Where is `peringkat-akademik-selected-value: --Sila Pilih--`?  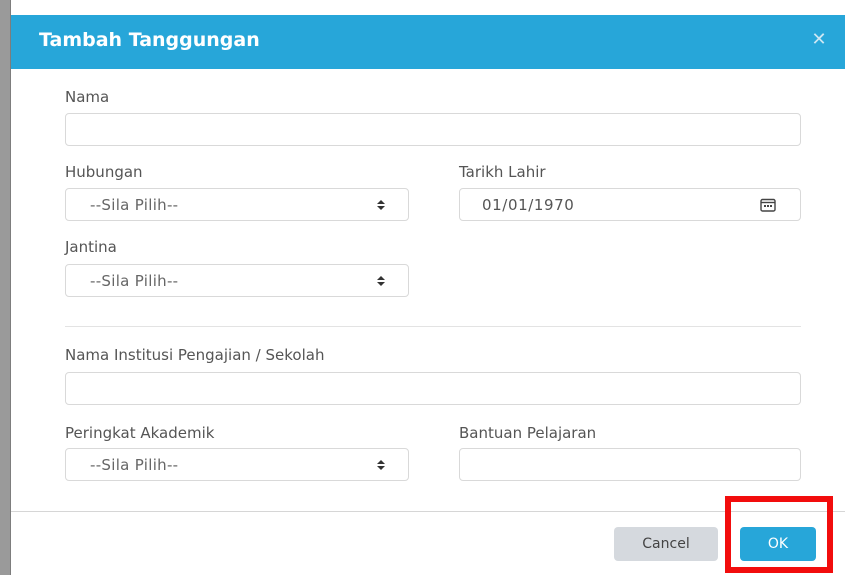 peringkat-akademik-selected-value: --Sila Pilih-- is located at coordinates (134, 465).